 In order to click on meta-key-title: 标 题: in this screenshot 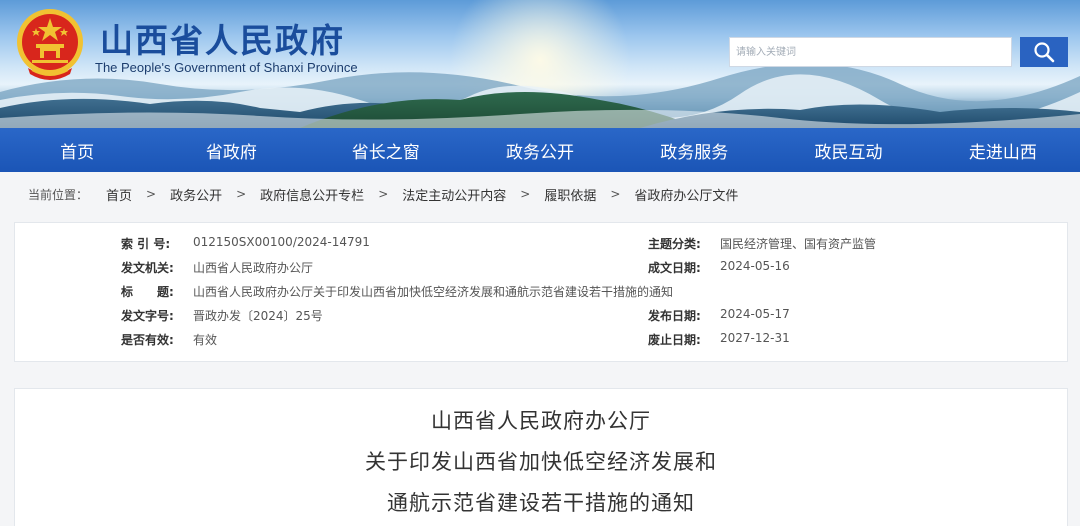, I will do `click(147, 292)`.